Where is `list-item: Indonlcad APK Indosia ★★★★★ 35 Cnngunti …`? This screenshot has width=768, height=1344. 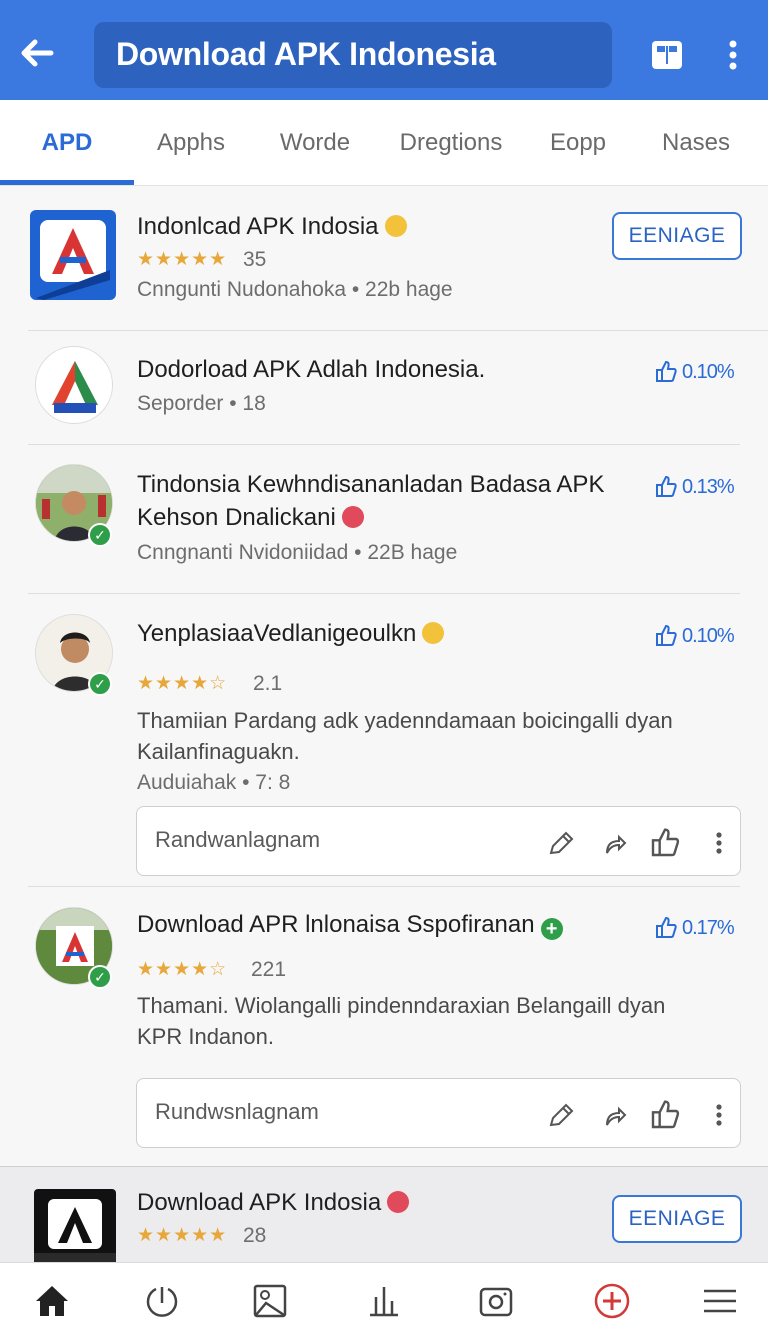 list-item: Indonlcad APK Indosia ★★★★★ 35 Cnngunti … is located at coordinates (384, 259).